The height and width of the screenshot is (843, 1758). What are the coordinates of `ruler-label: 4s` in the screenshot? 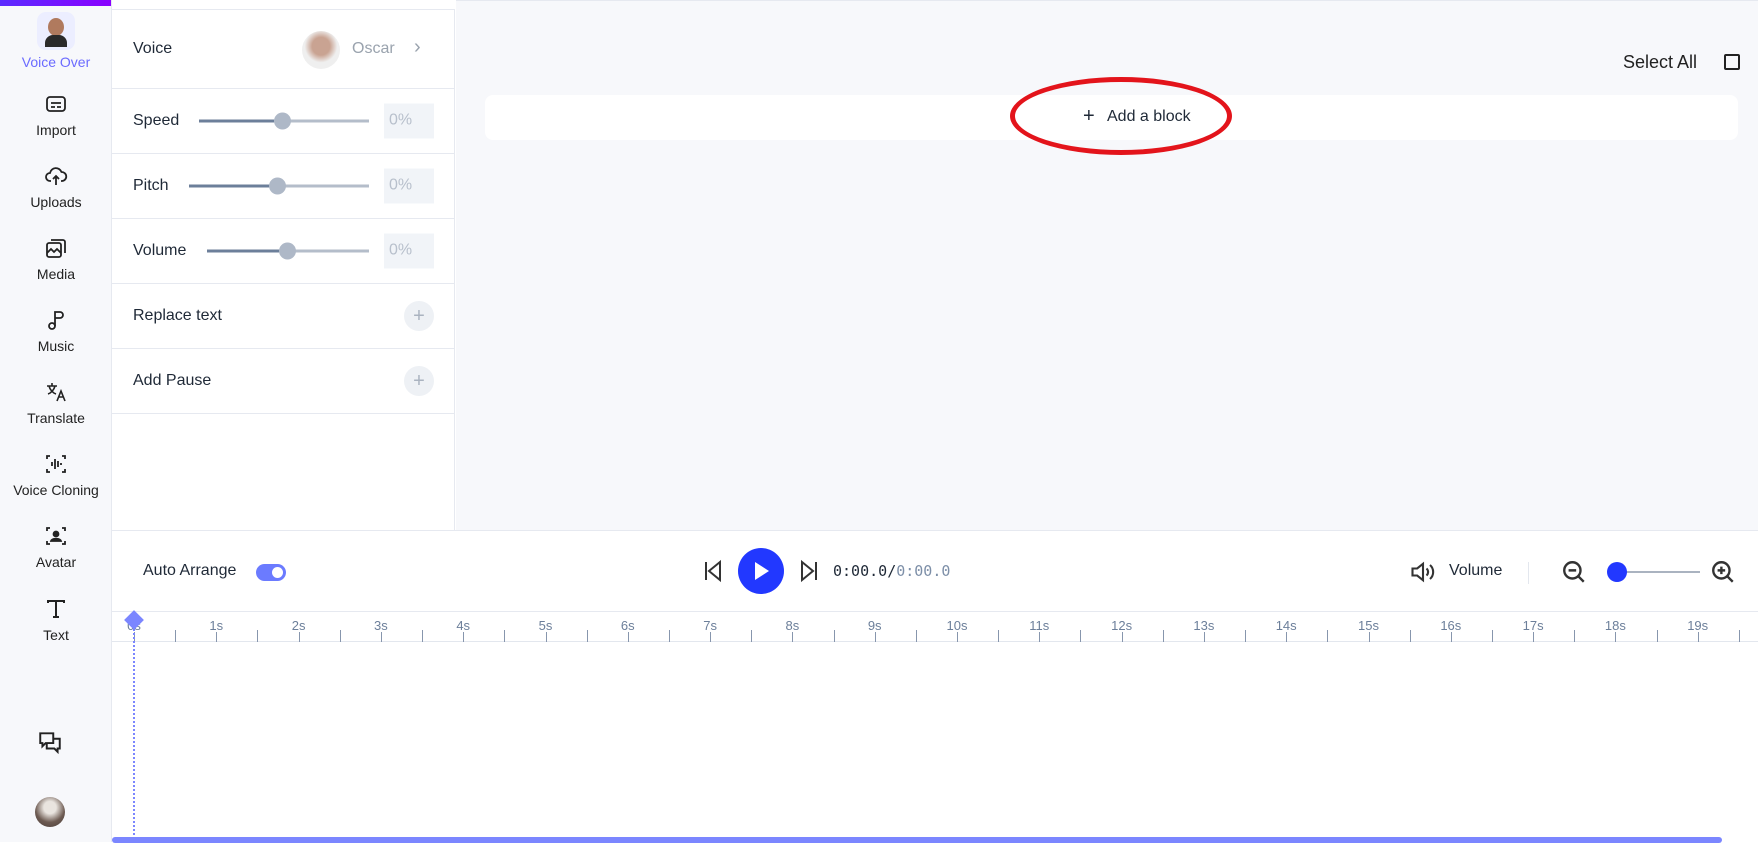 It's located at (463, 625).